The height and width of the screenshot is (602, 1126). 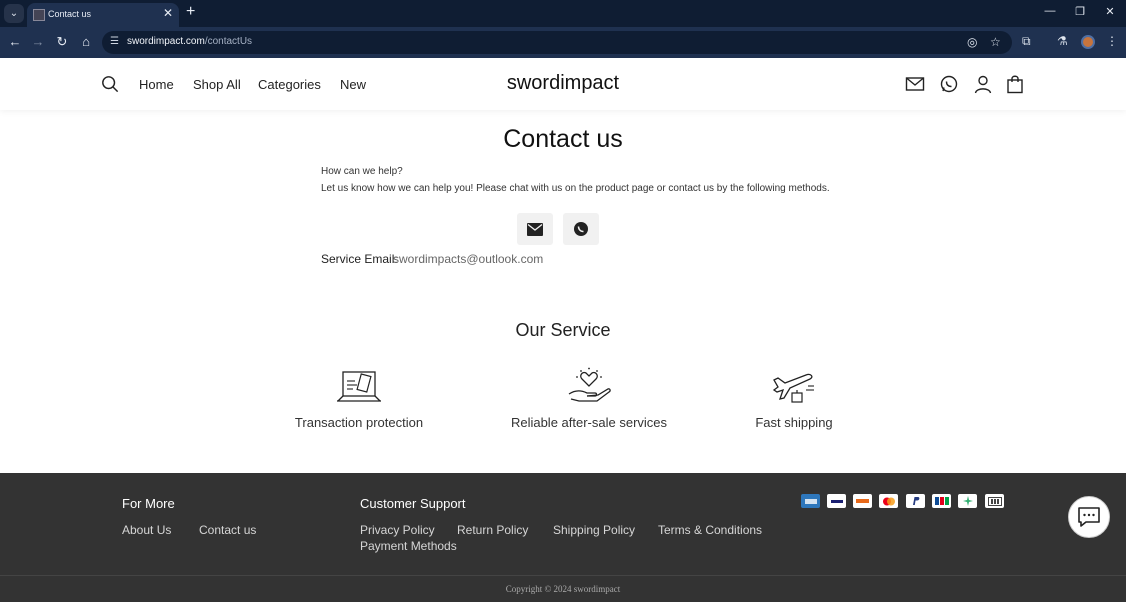 What do you see at coordinates (888, 501) in the screenshot?
I see `mastercard-icon` at bounding box center [888, 501].